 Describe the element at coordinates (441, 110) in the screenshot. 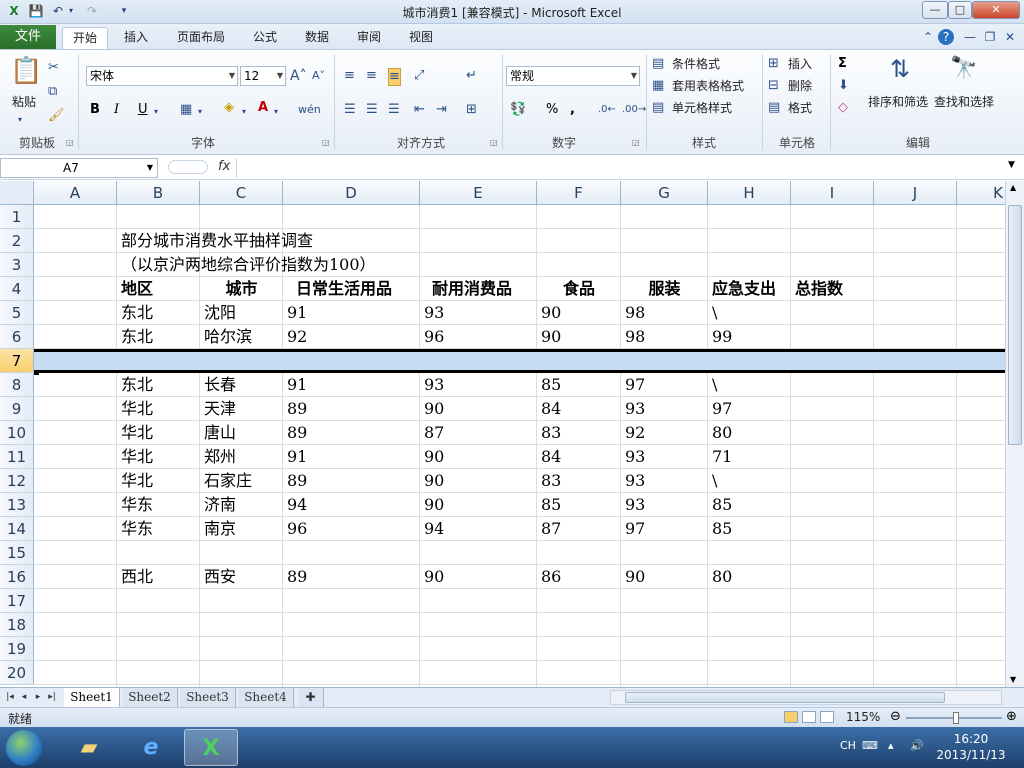

I see `increase-indent-icon: ⇥` at that location.